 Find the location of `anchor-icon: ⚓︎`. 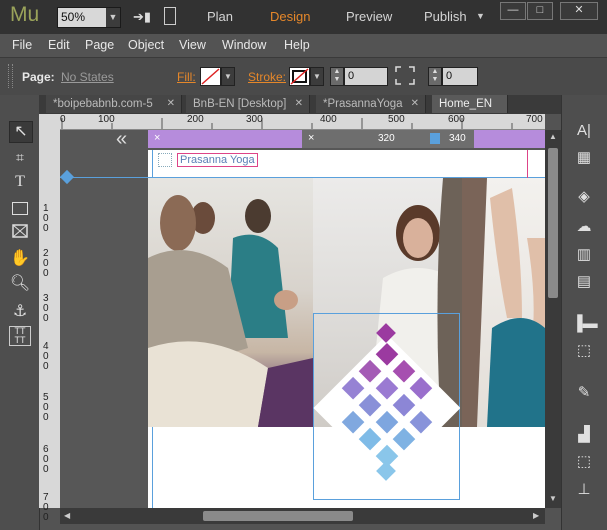

anchor-icon: ⚓︎ is located at coordinates (20, 312).